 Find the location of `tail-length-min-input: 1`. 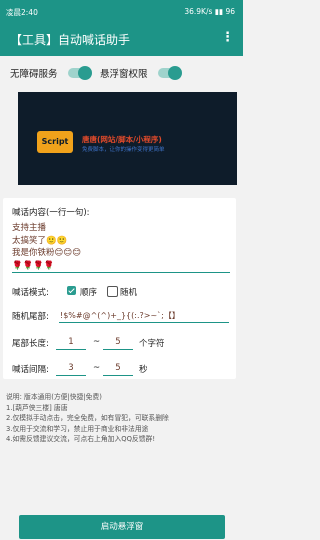

tail-length-min-input: 1 is located at coordinates (71, 342).